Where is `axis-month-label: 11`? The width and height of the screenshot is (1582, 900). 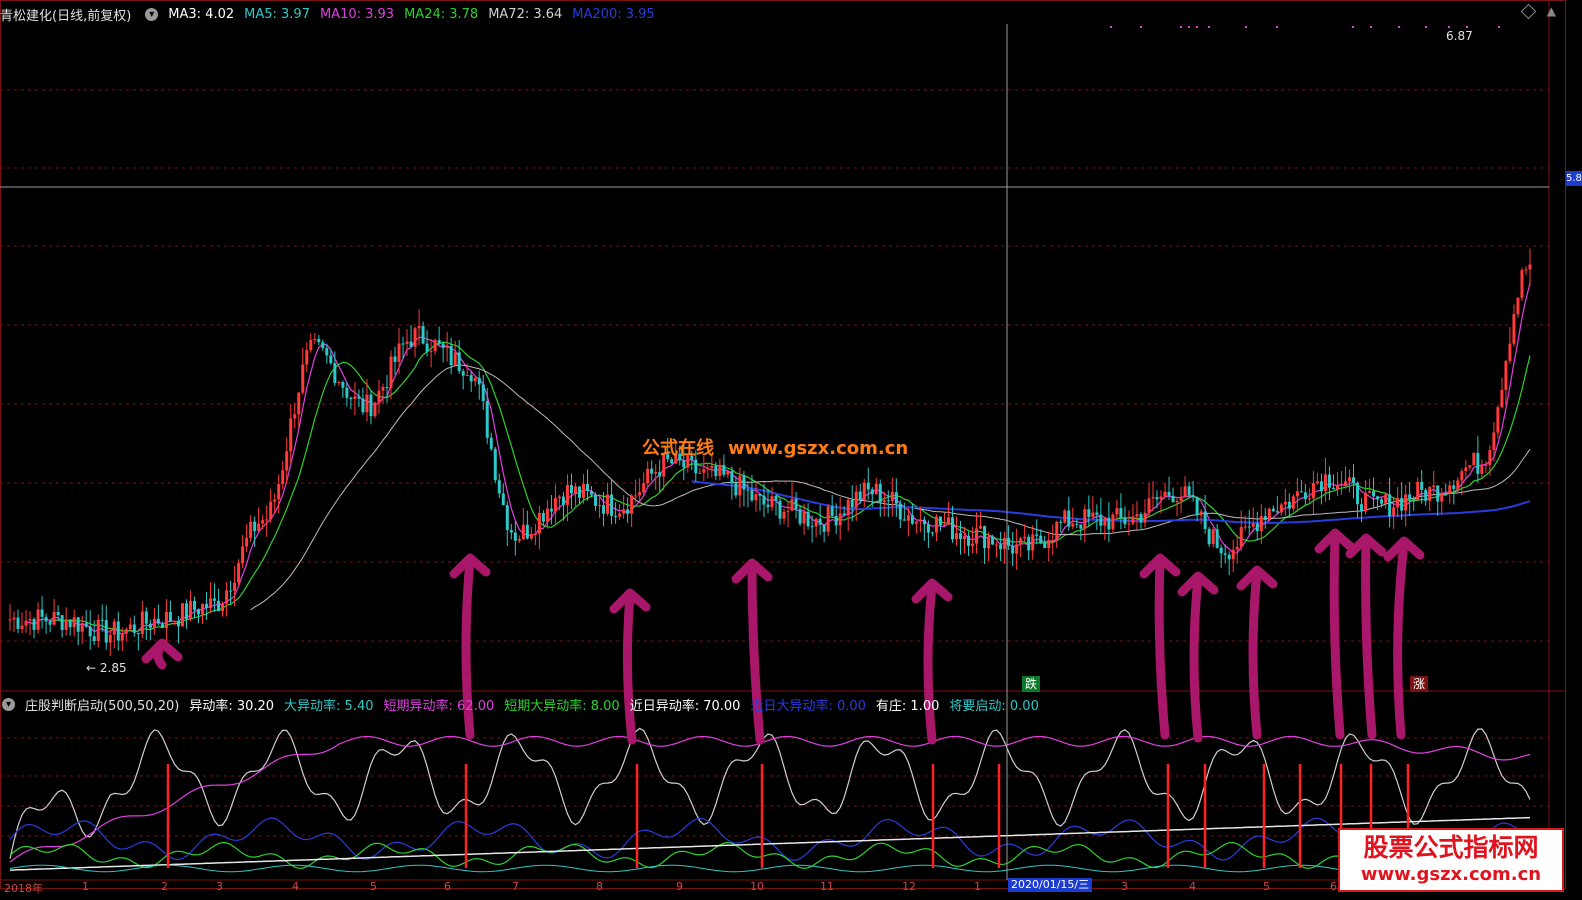
axis-month-label: 11 is located at coordinates (827, 886).